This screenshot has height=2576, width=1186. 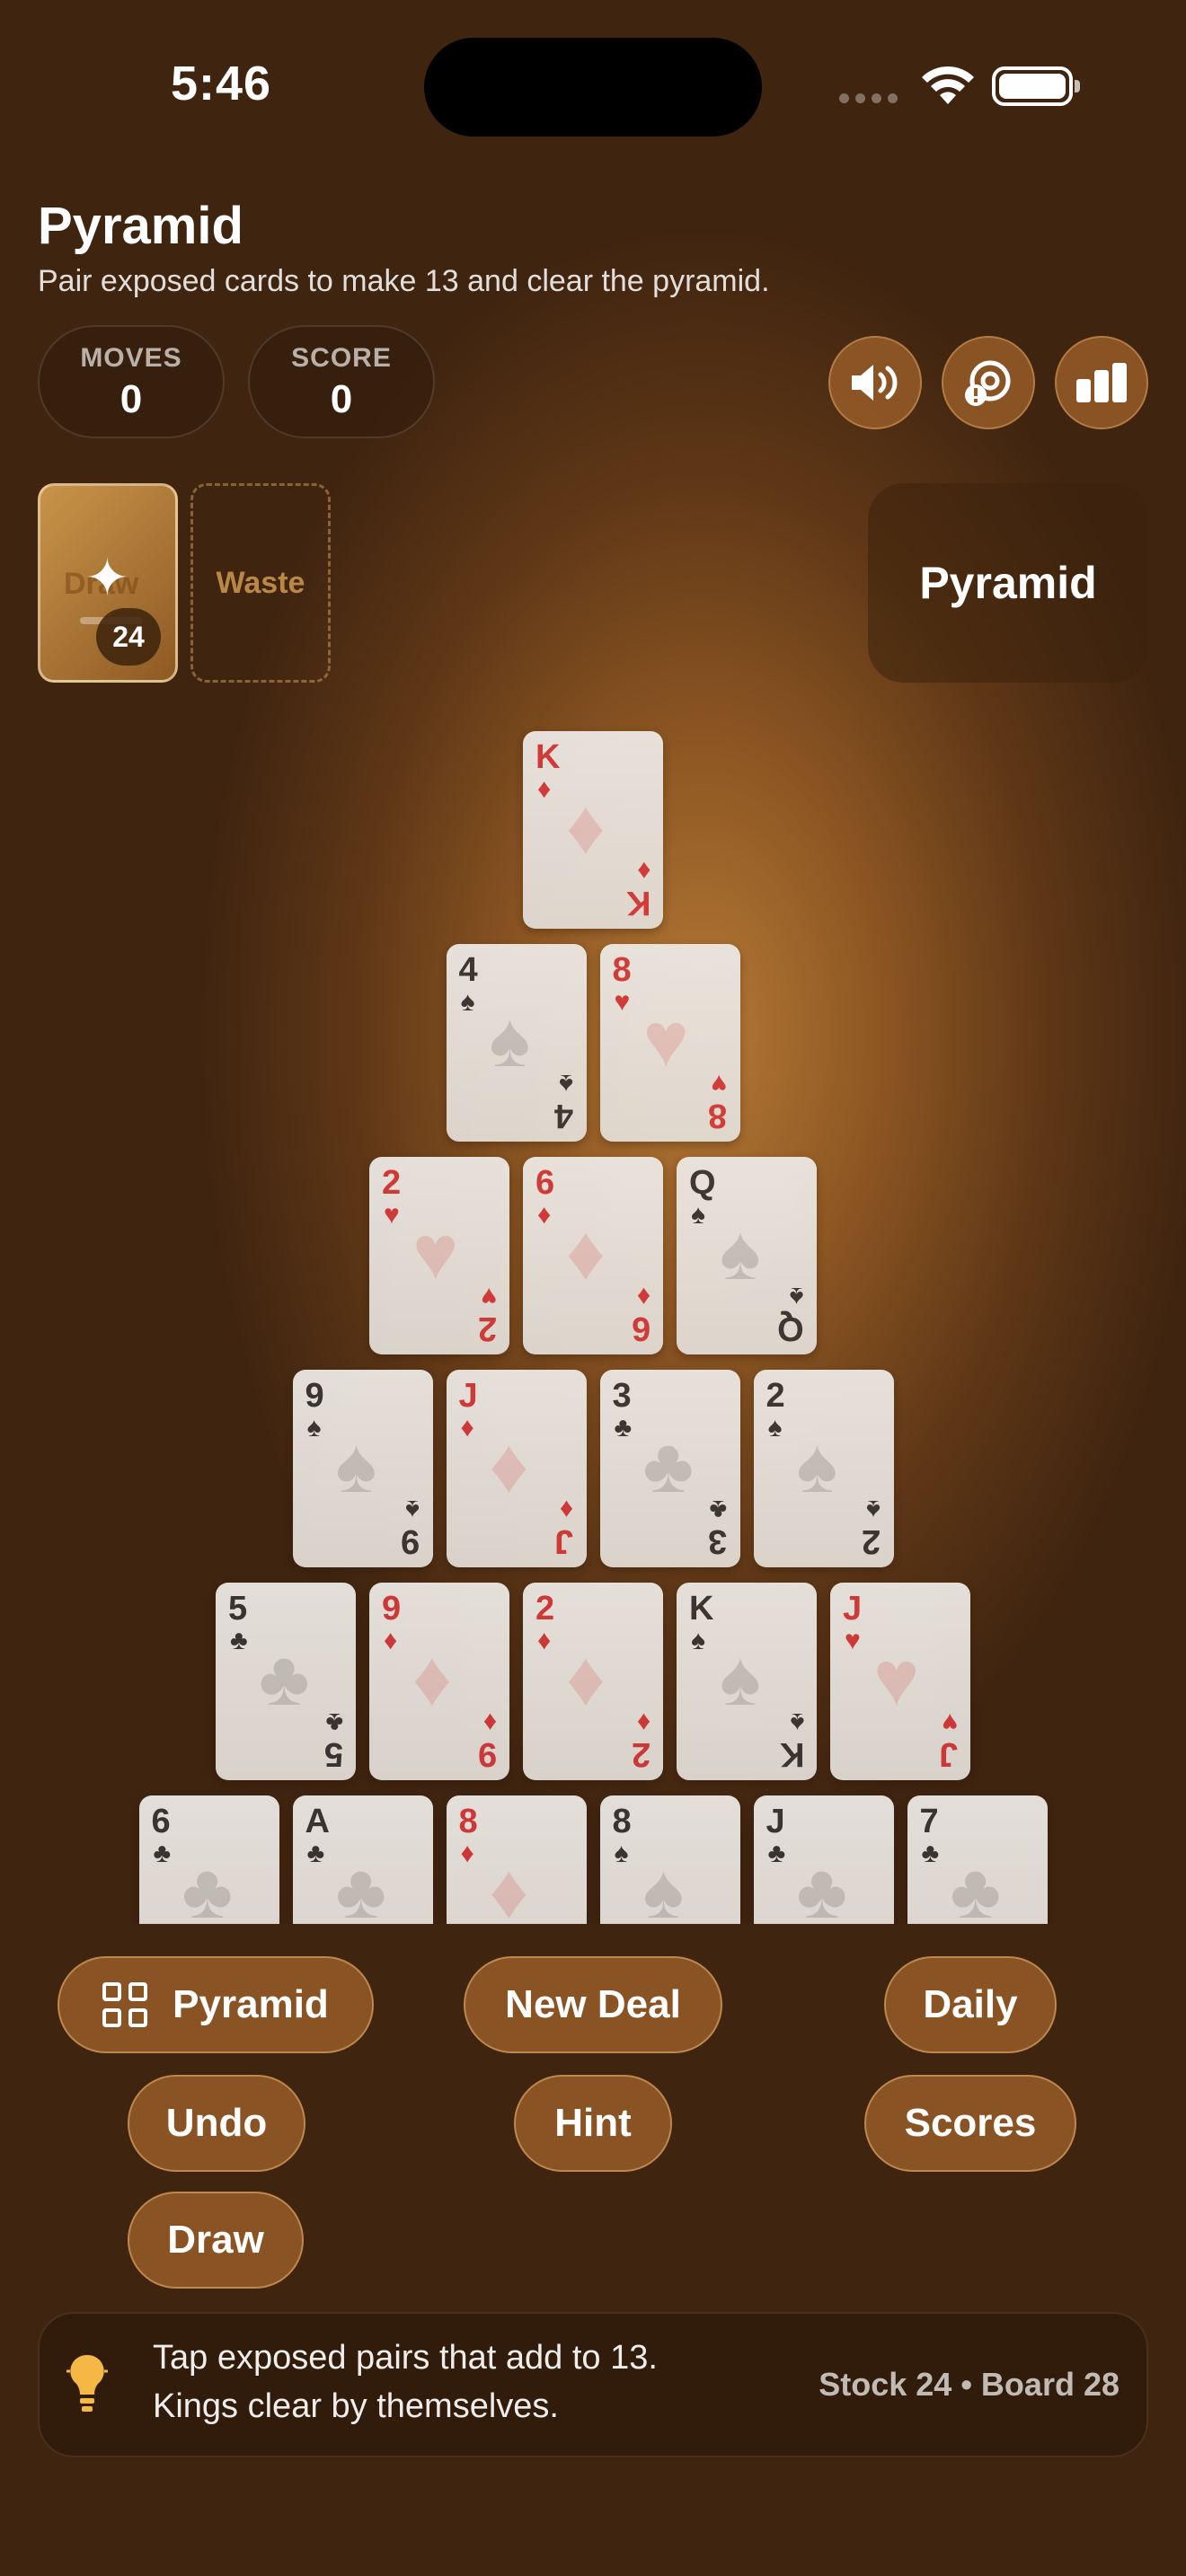 I want to click on pyramid-card: 2 ♠ ♠ 2 ♠, so click(x=823, y=1468).